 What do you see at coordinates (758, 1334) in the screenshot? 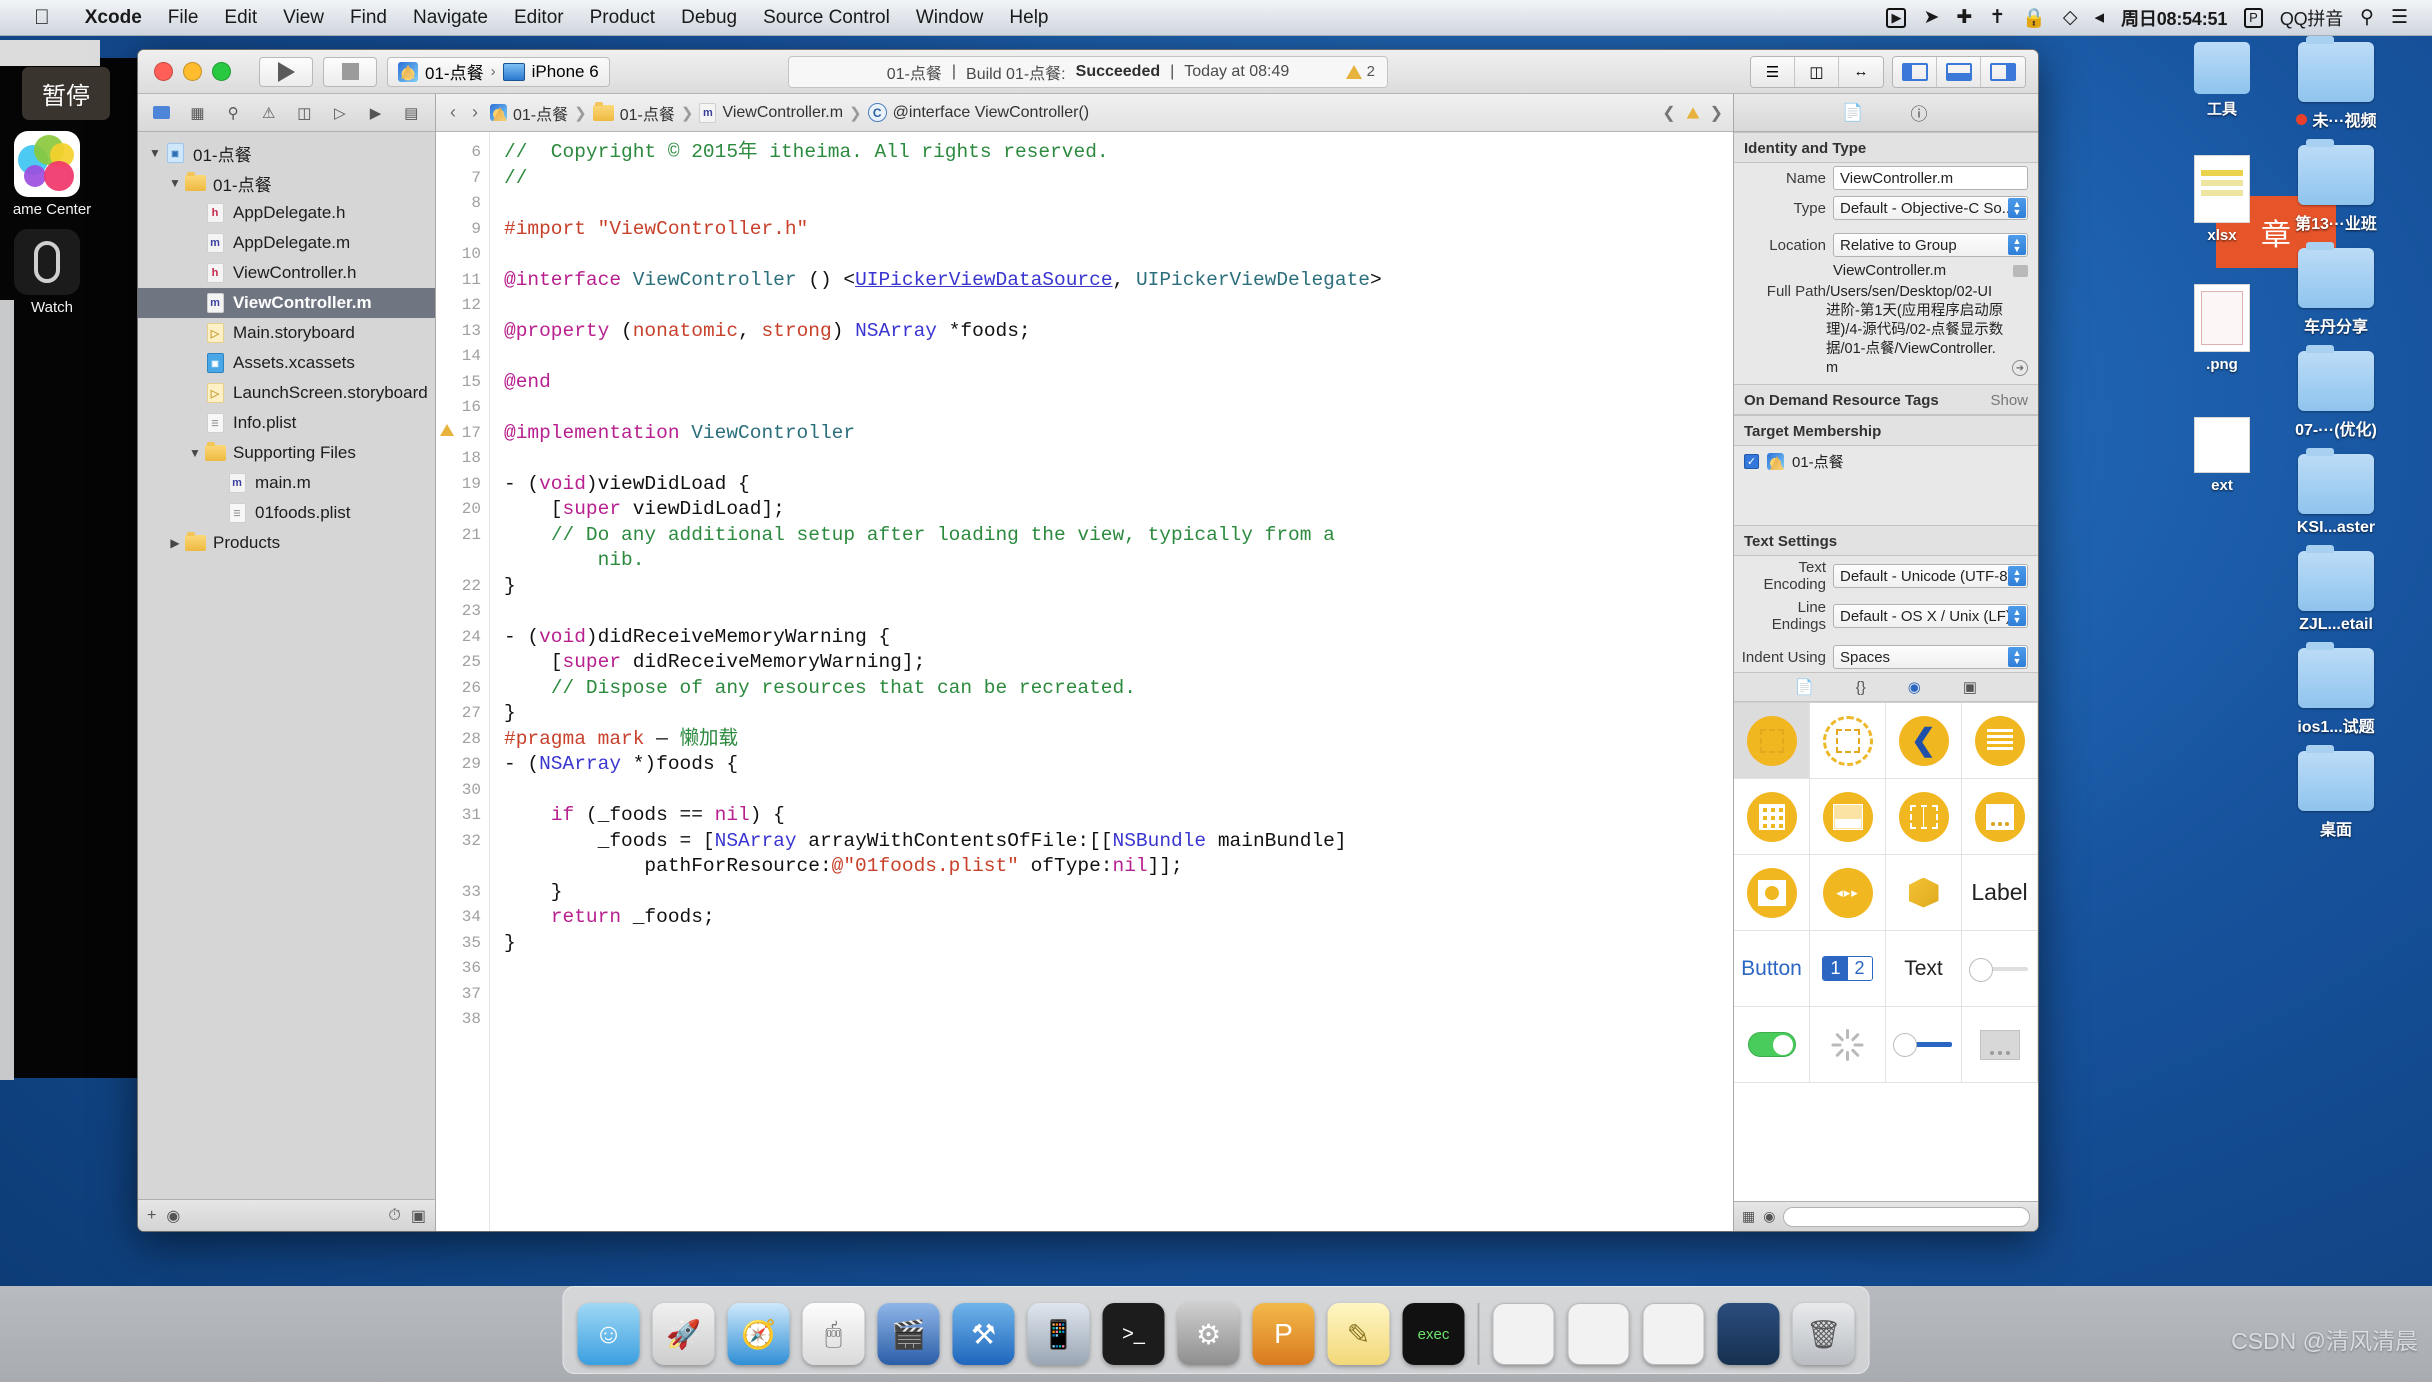
I see `dock-item-safari: 🧭` at bounding box center [758, 1334].